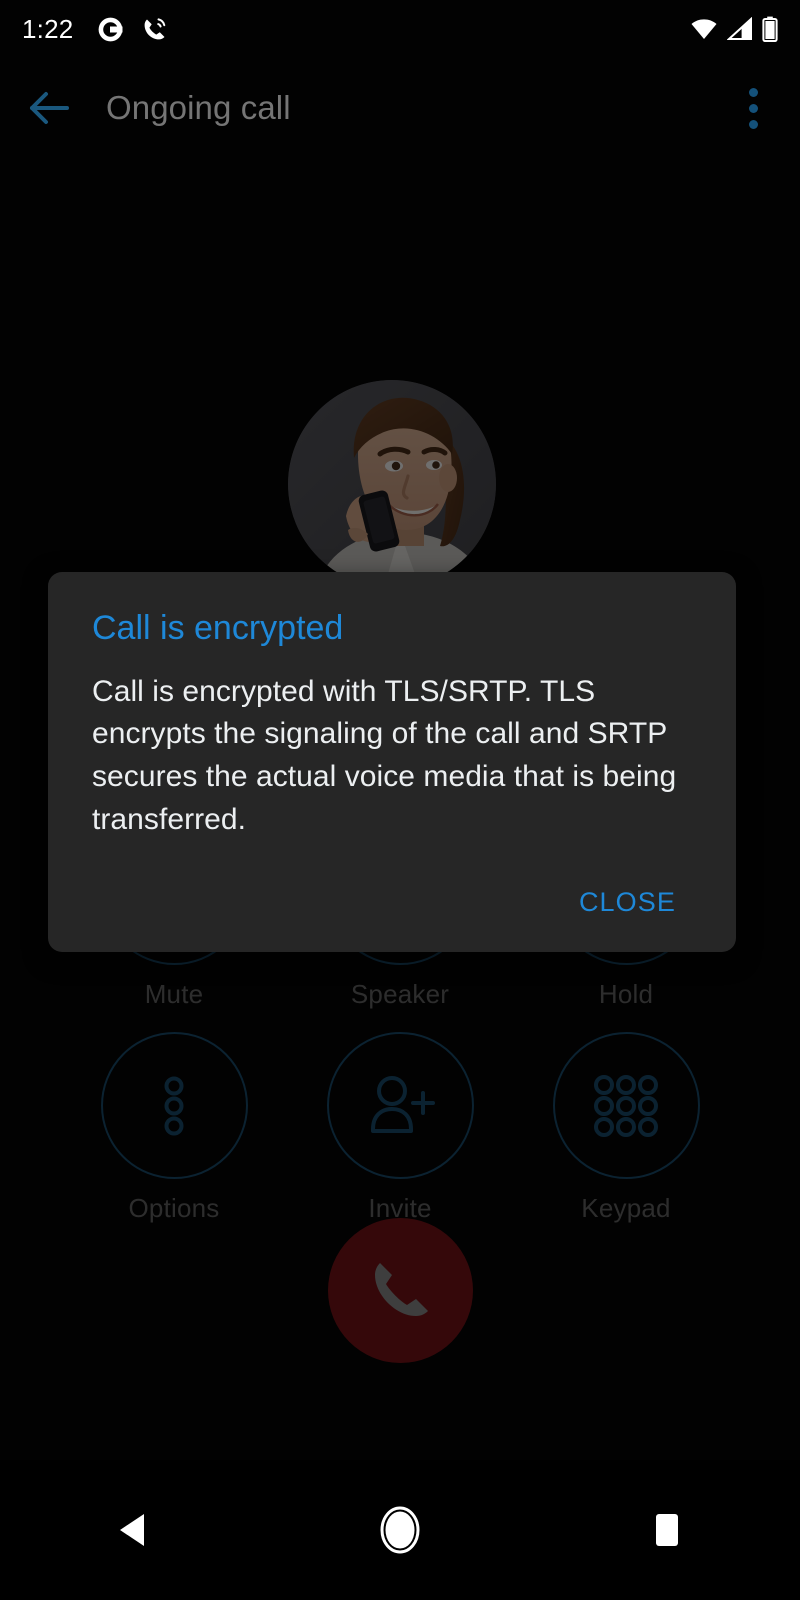  I want to click on nav-home-circle-icon, so click(400, 1530).